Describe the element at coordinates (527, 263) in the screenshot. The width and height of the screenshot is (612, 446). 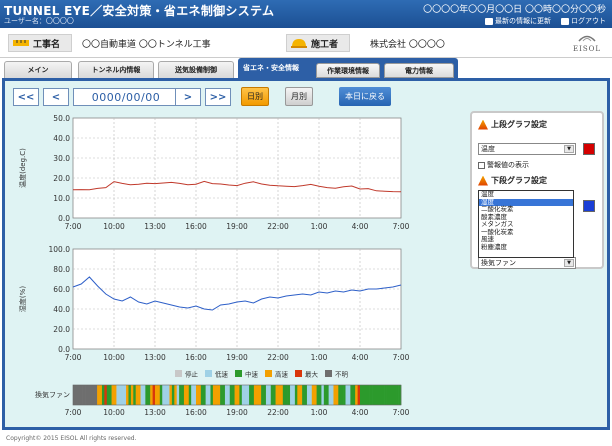
I see `bottom-graph-select: 換気ファン ▼` at that location.